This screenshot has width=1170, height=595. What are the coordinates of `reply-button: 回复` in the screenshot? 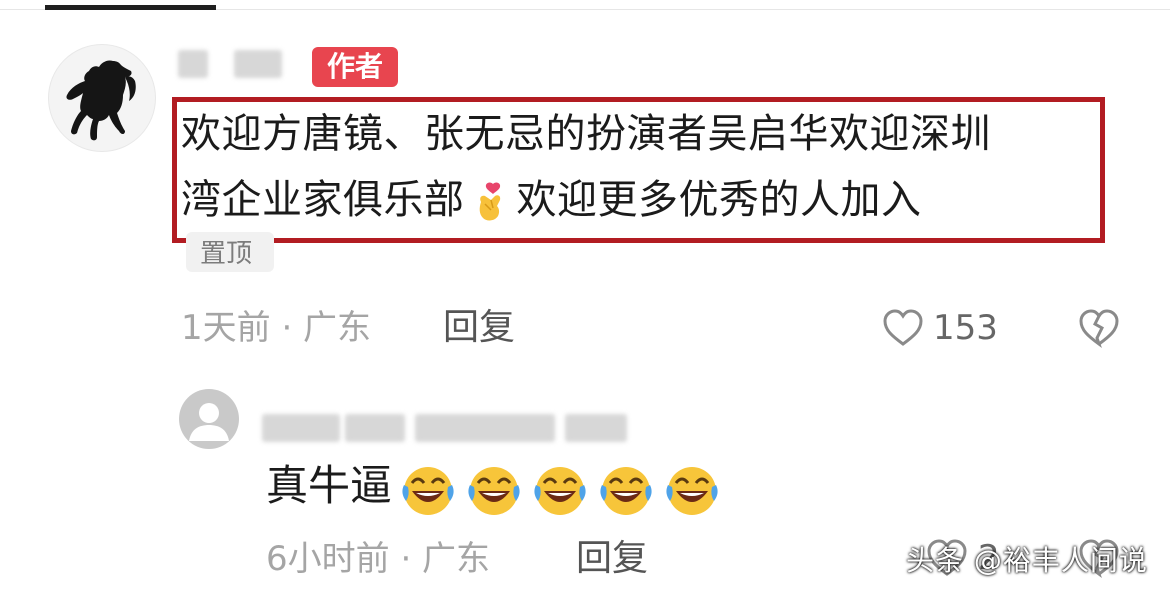 It's located at (479, 328).